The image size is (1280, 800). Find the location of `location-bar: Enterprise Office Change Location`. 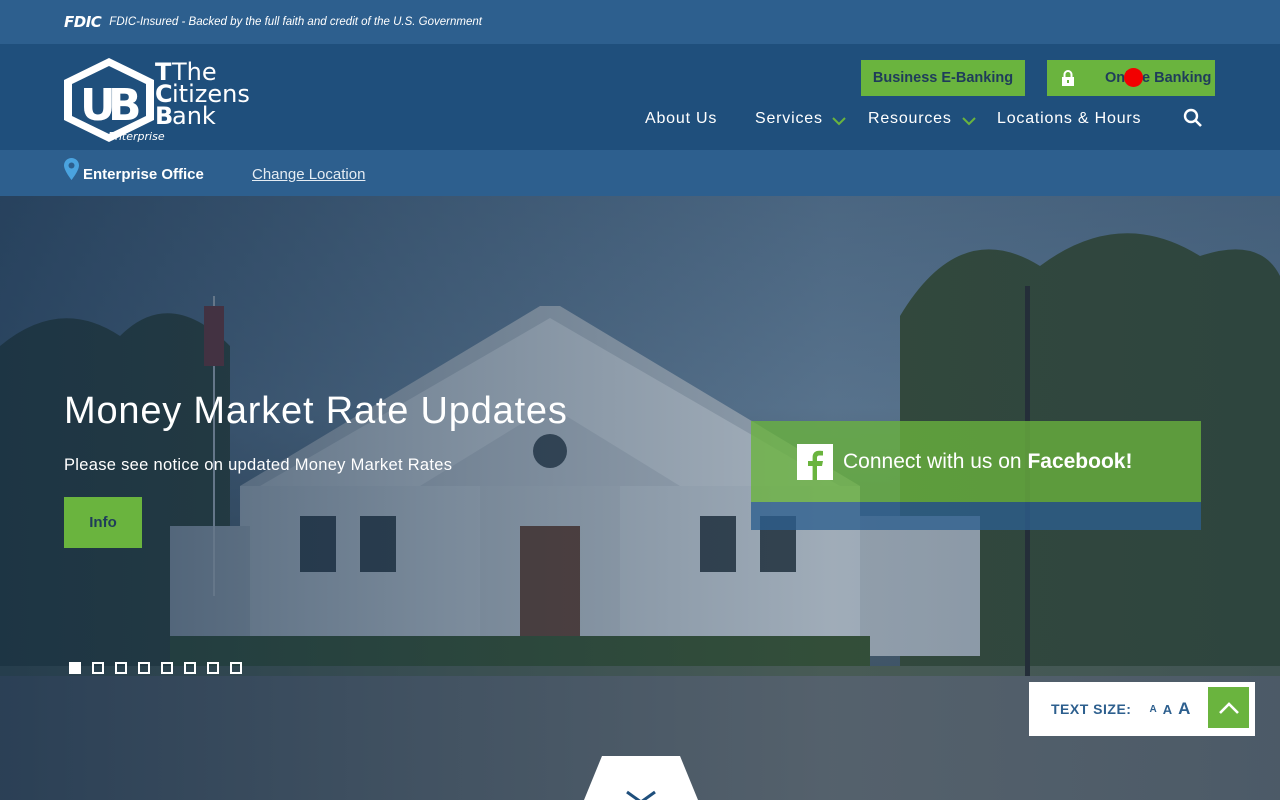

location-bar: Enterprise Office Change Location is located at coordinates (640, 173).